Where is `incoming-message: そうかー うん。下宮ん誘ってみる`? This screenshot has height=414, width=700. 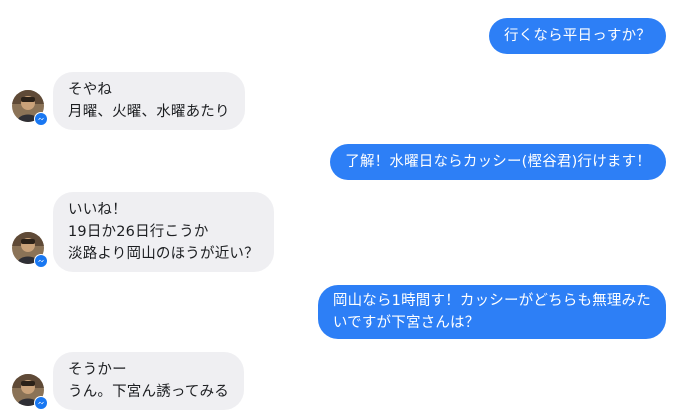
incoming-message: そうかー うん。下宮ん誘ってみる is located at coordinates (148, 381).